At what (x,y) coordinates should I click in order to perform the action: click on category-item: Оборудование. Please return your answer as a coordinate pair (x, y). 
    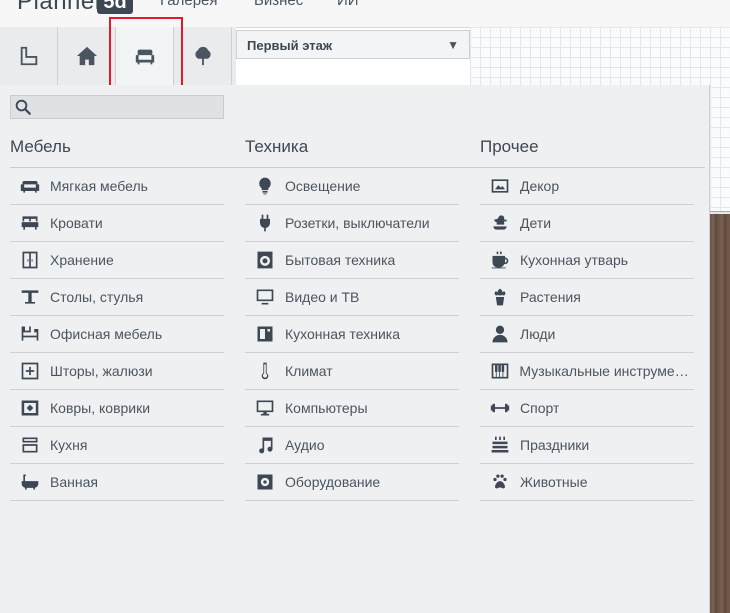
    Looking at the image, I should click on (352, 482).